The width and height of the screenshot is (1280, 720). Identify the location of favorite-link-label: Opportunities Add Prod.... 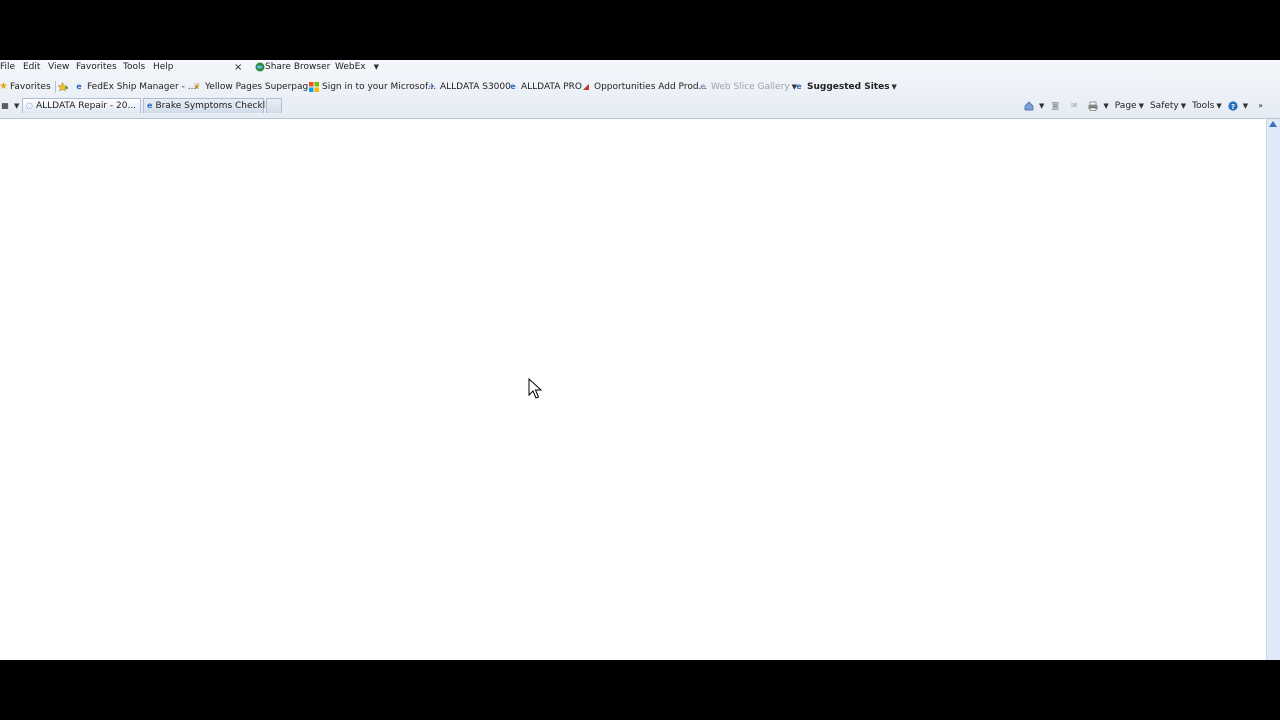
(651, 87).